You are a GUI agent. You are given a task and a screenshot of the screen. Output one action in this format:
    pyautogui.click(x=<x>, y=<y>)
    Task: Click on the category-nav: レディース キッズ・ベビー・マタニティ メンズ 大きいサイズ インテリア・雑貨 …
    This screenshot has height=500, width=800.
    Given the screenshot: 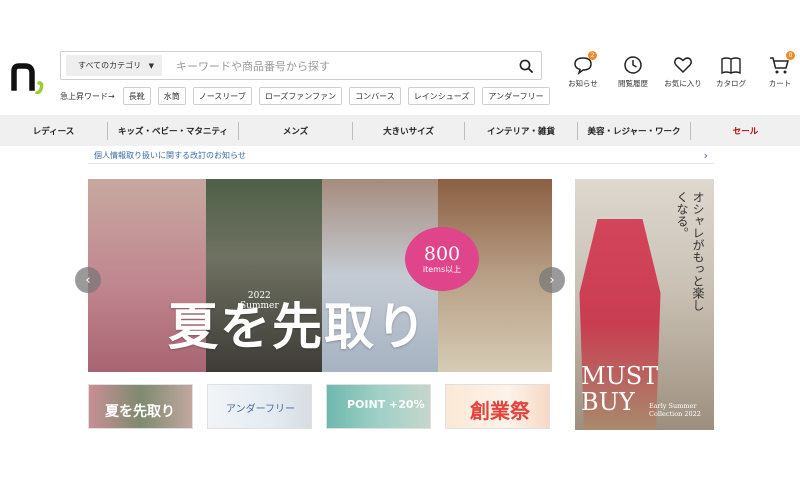 What is the action you would take?
    pyautogui.click(x=400, y=130)
    